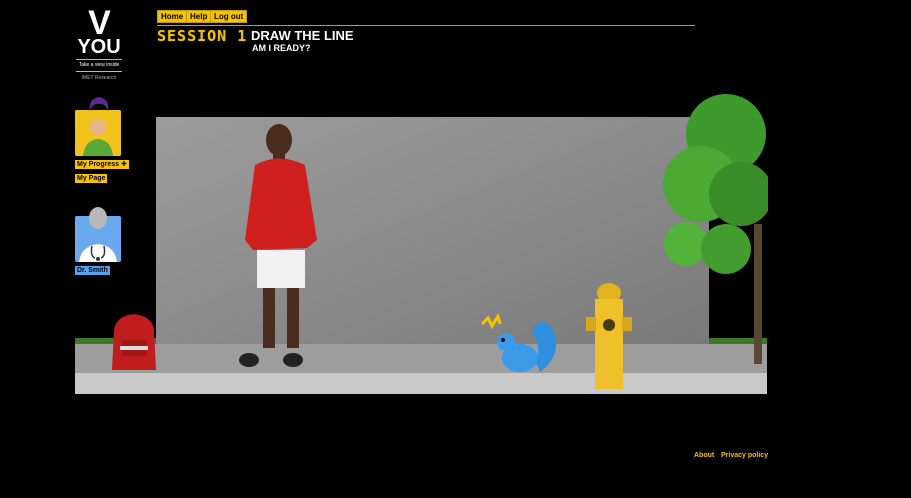 The height and width of the screenshot is (498, 911). What do you see at coordinates (123, 164) in the screenshot?
I see `plus-icon: ✚` at bounding box center [123, 164].